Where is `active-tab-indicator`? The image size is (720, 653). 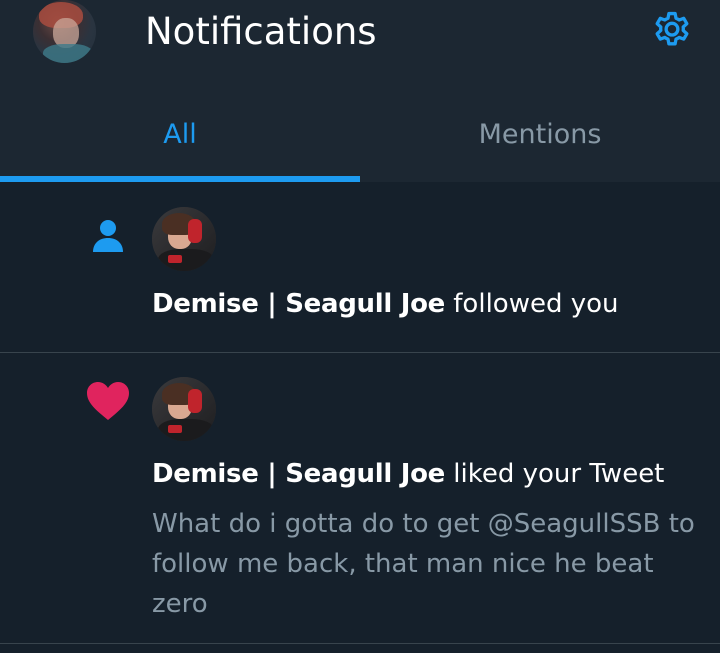
active-tab-indicator is located at coordinates (180, 179).